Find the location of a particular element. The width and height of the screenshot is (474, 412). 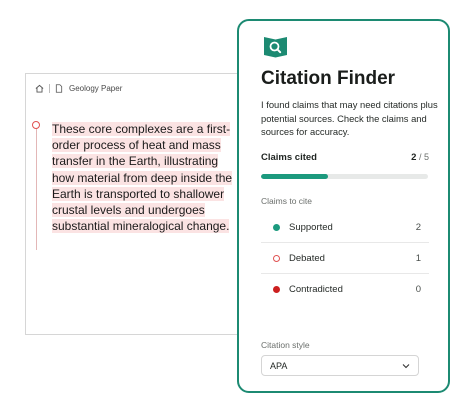

claims-to-cite-label: Claims to cite is located at coordinates (287, 201).